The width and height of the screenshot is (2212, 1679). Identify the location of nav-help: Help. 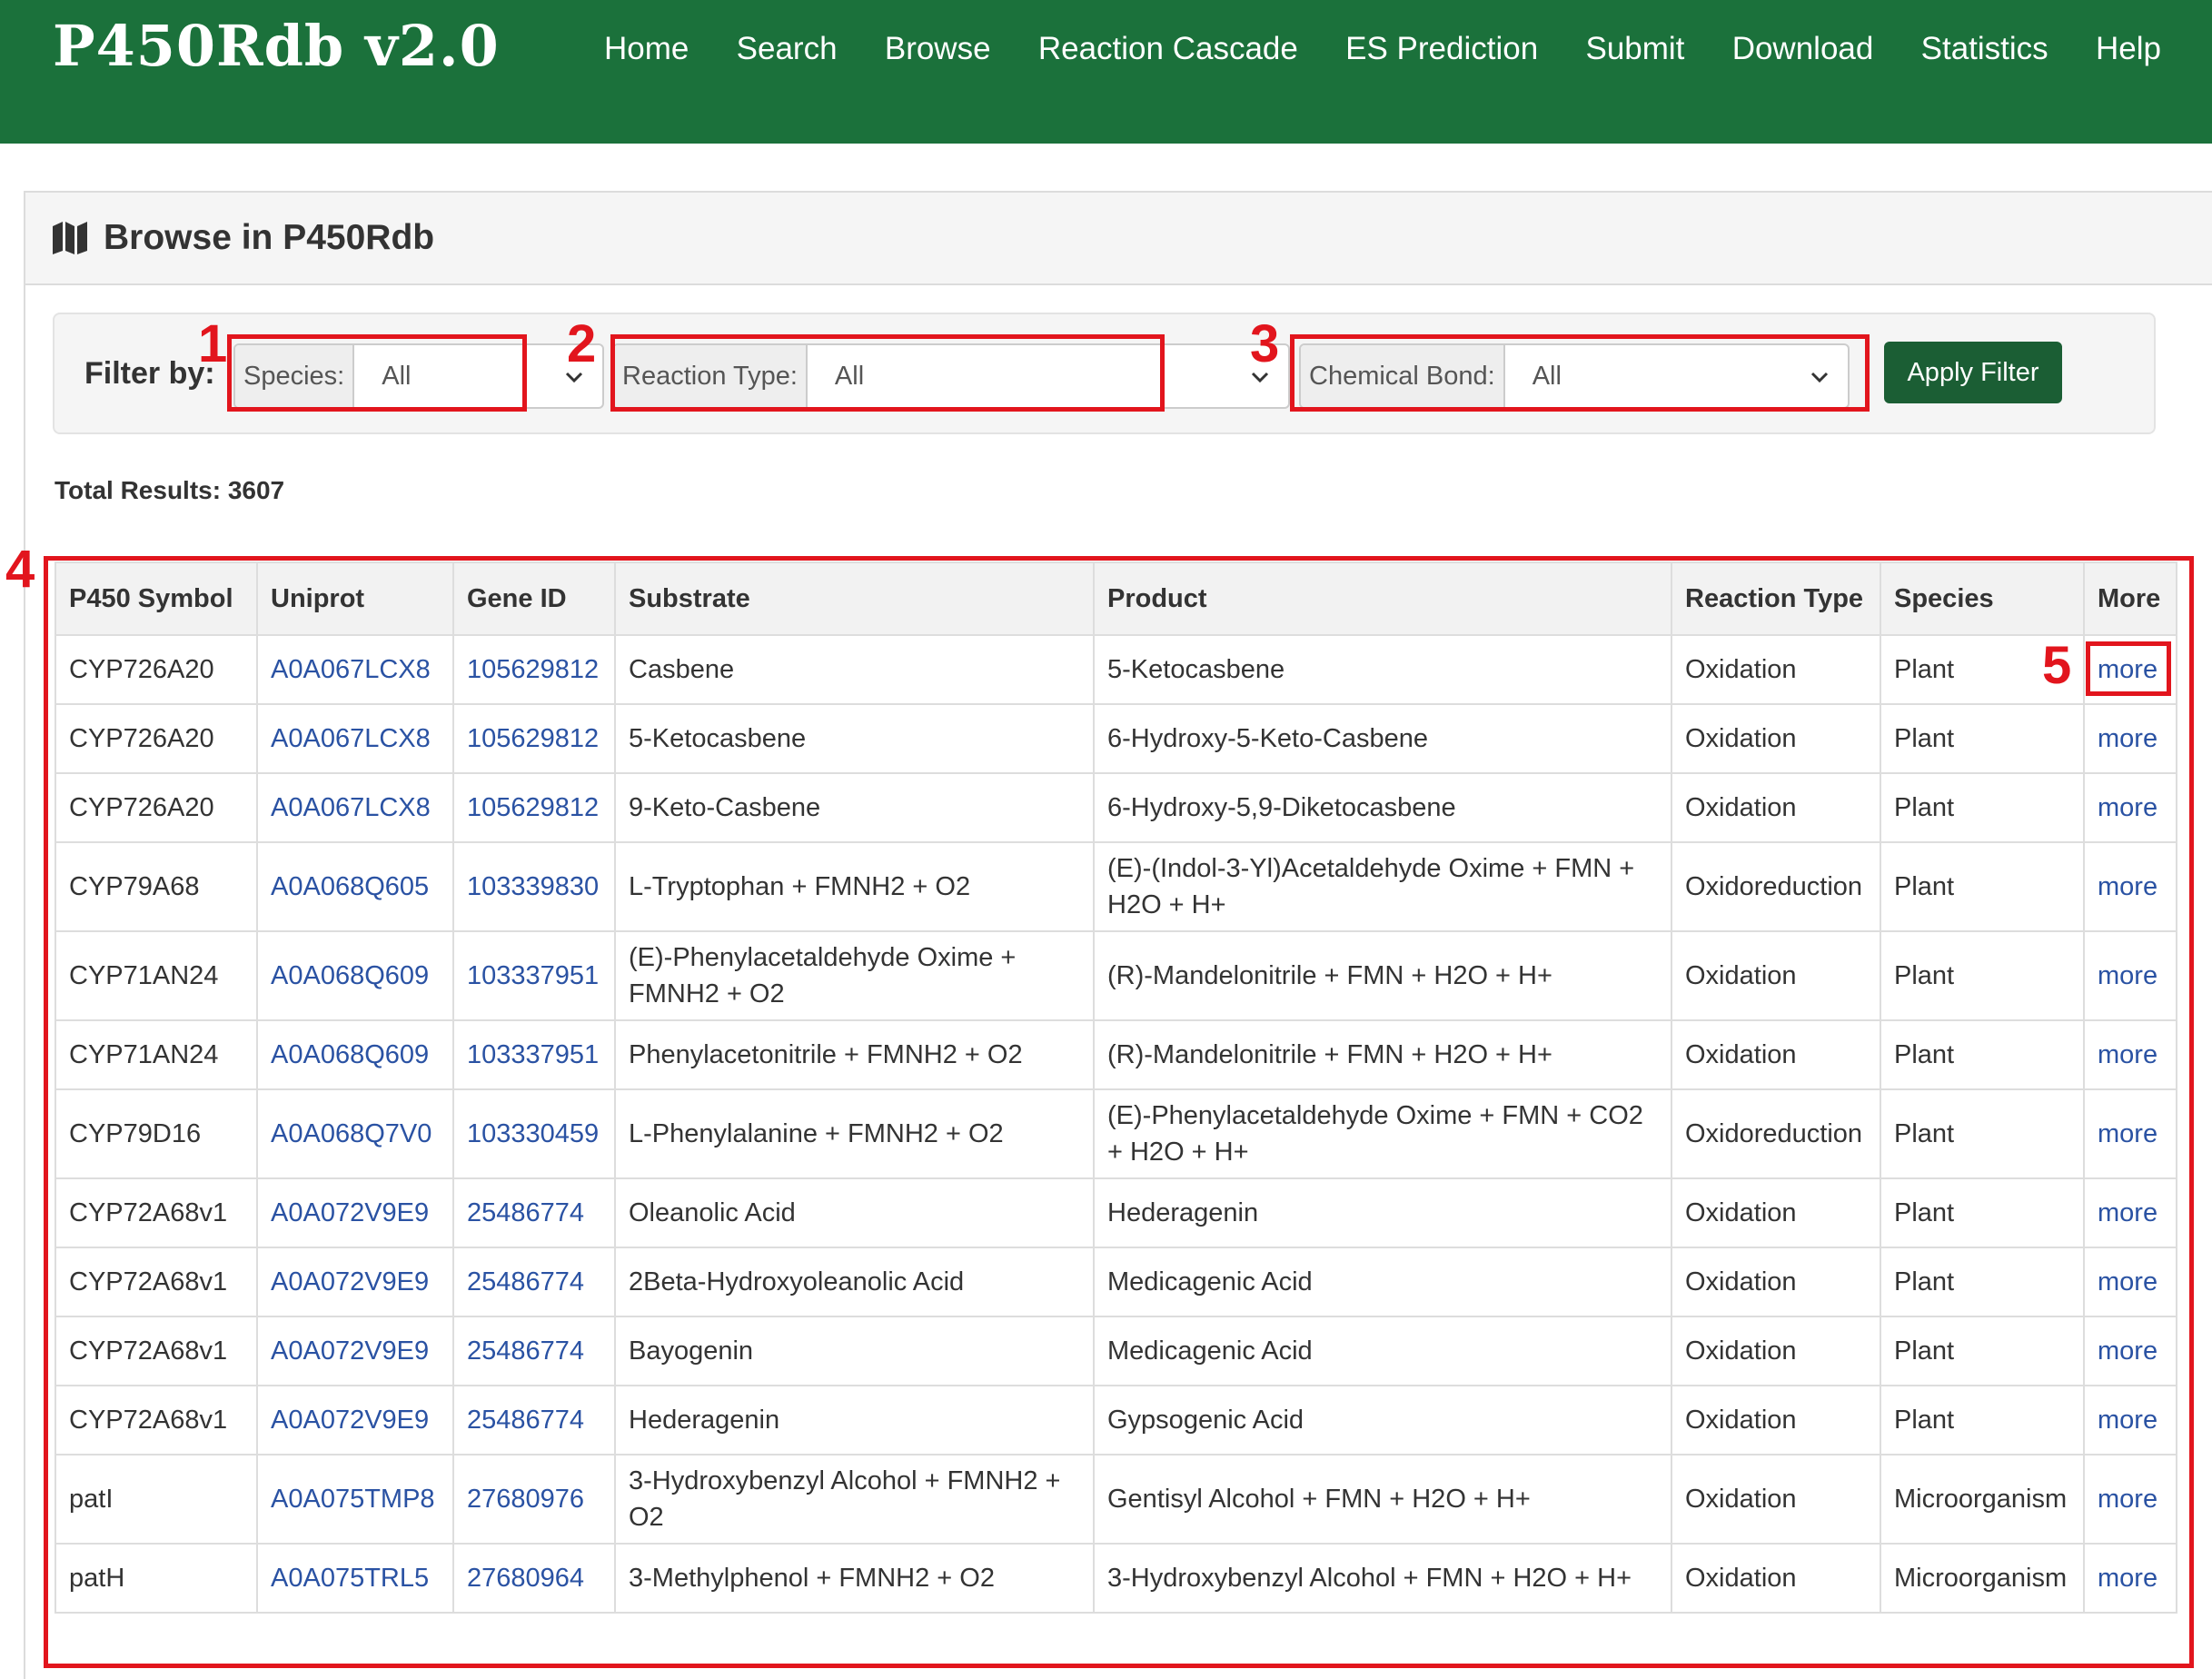
(2128, 49).